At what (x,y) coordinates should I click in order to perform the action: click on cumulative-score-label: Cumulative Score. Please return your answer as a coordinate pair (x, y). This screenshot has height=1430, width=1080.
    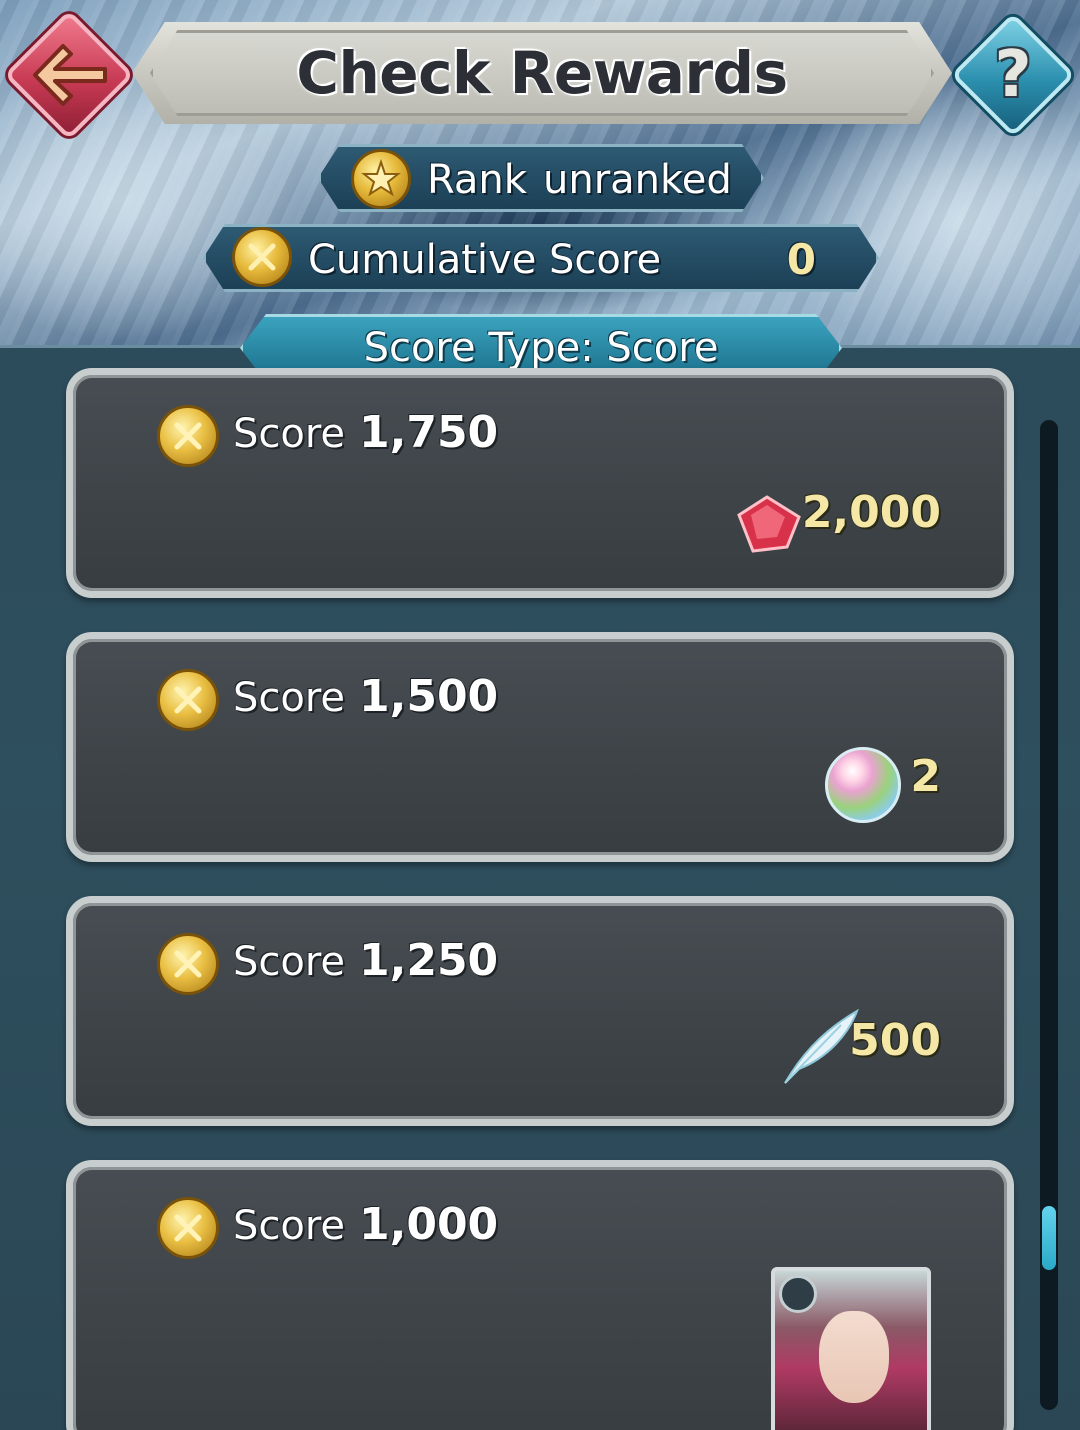
    Looking at the image, I should click on (485, 260).